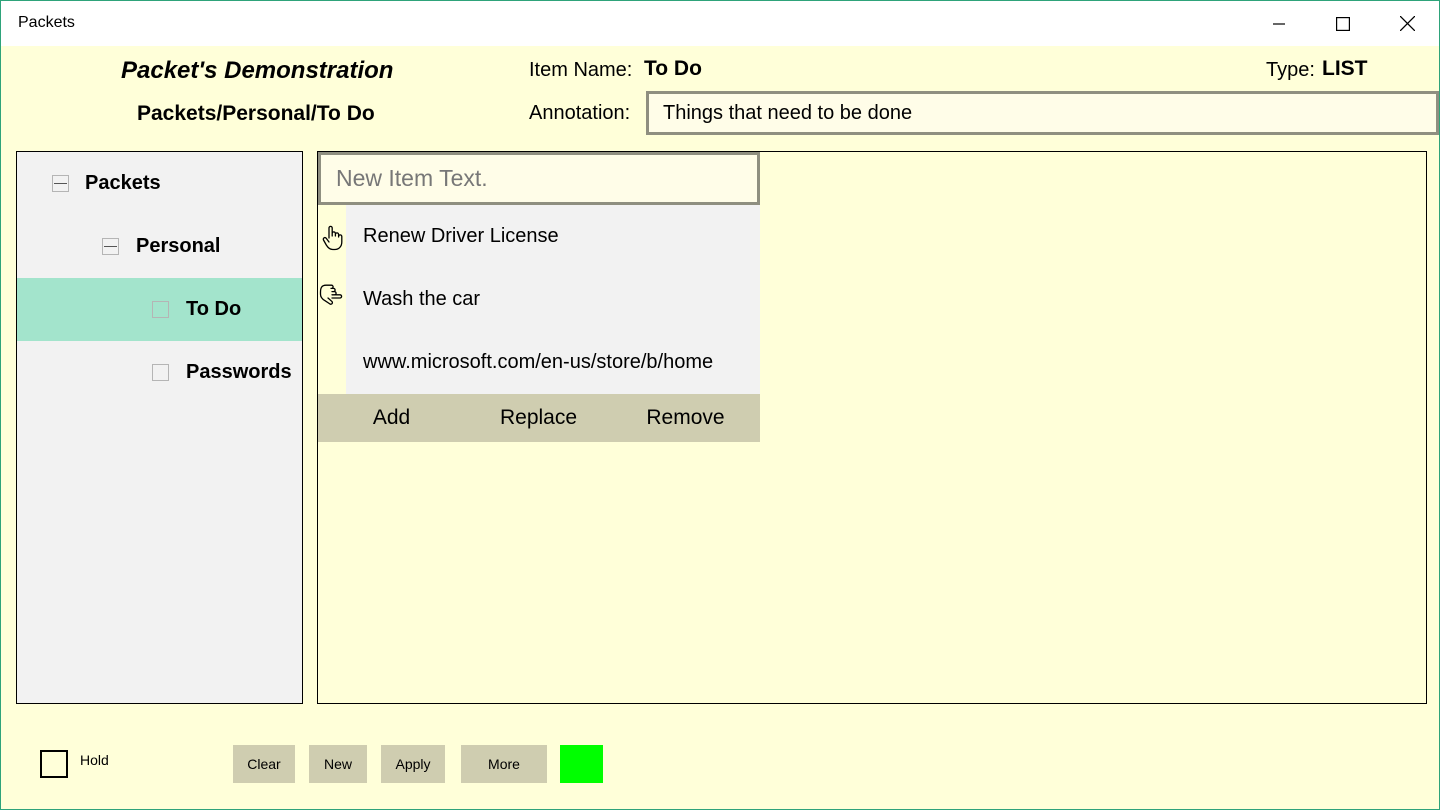 The image size is (1440, 810). Describe the element at coordinates (94, 760) in the screenshot. I see `hold-label: Hold` at that location.